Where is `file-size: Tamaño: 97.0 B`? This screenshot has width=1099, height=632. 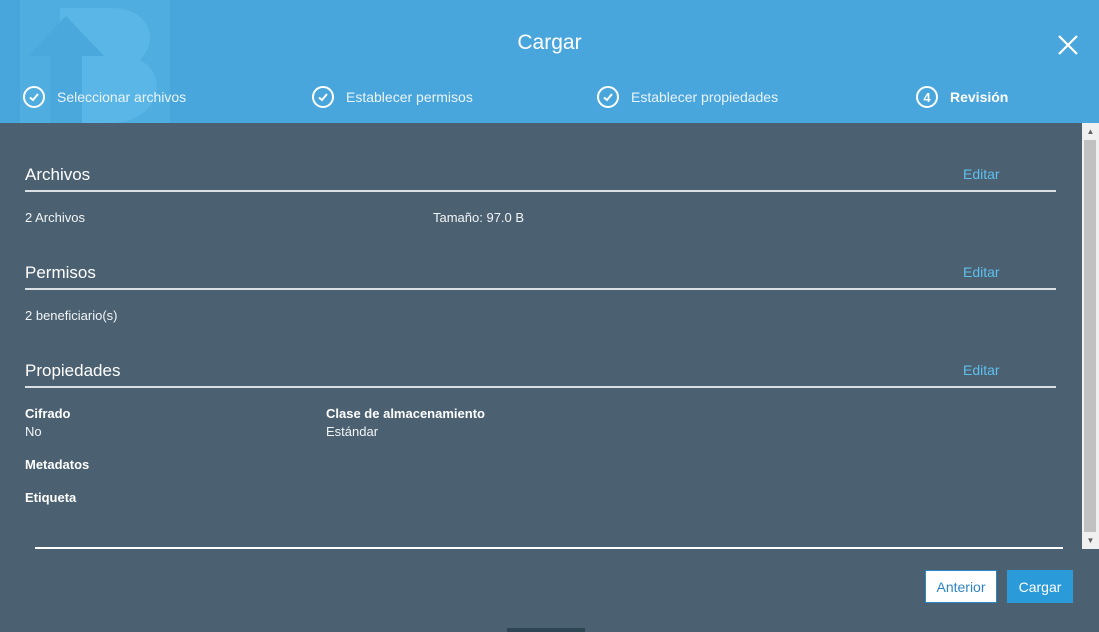 file-size: Tamaño: 97.0 B is located at coordinates (479, 217).